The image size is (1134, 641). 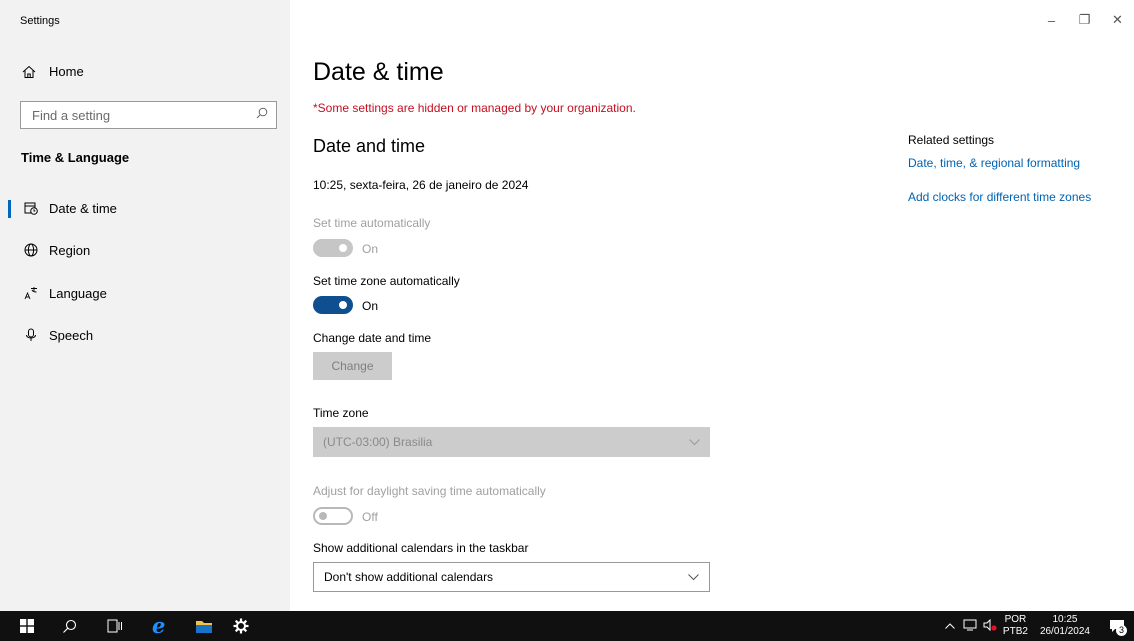 I want to click on action-center-button: 3, so click(x=1117, y=627).